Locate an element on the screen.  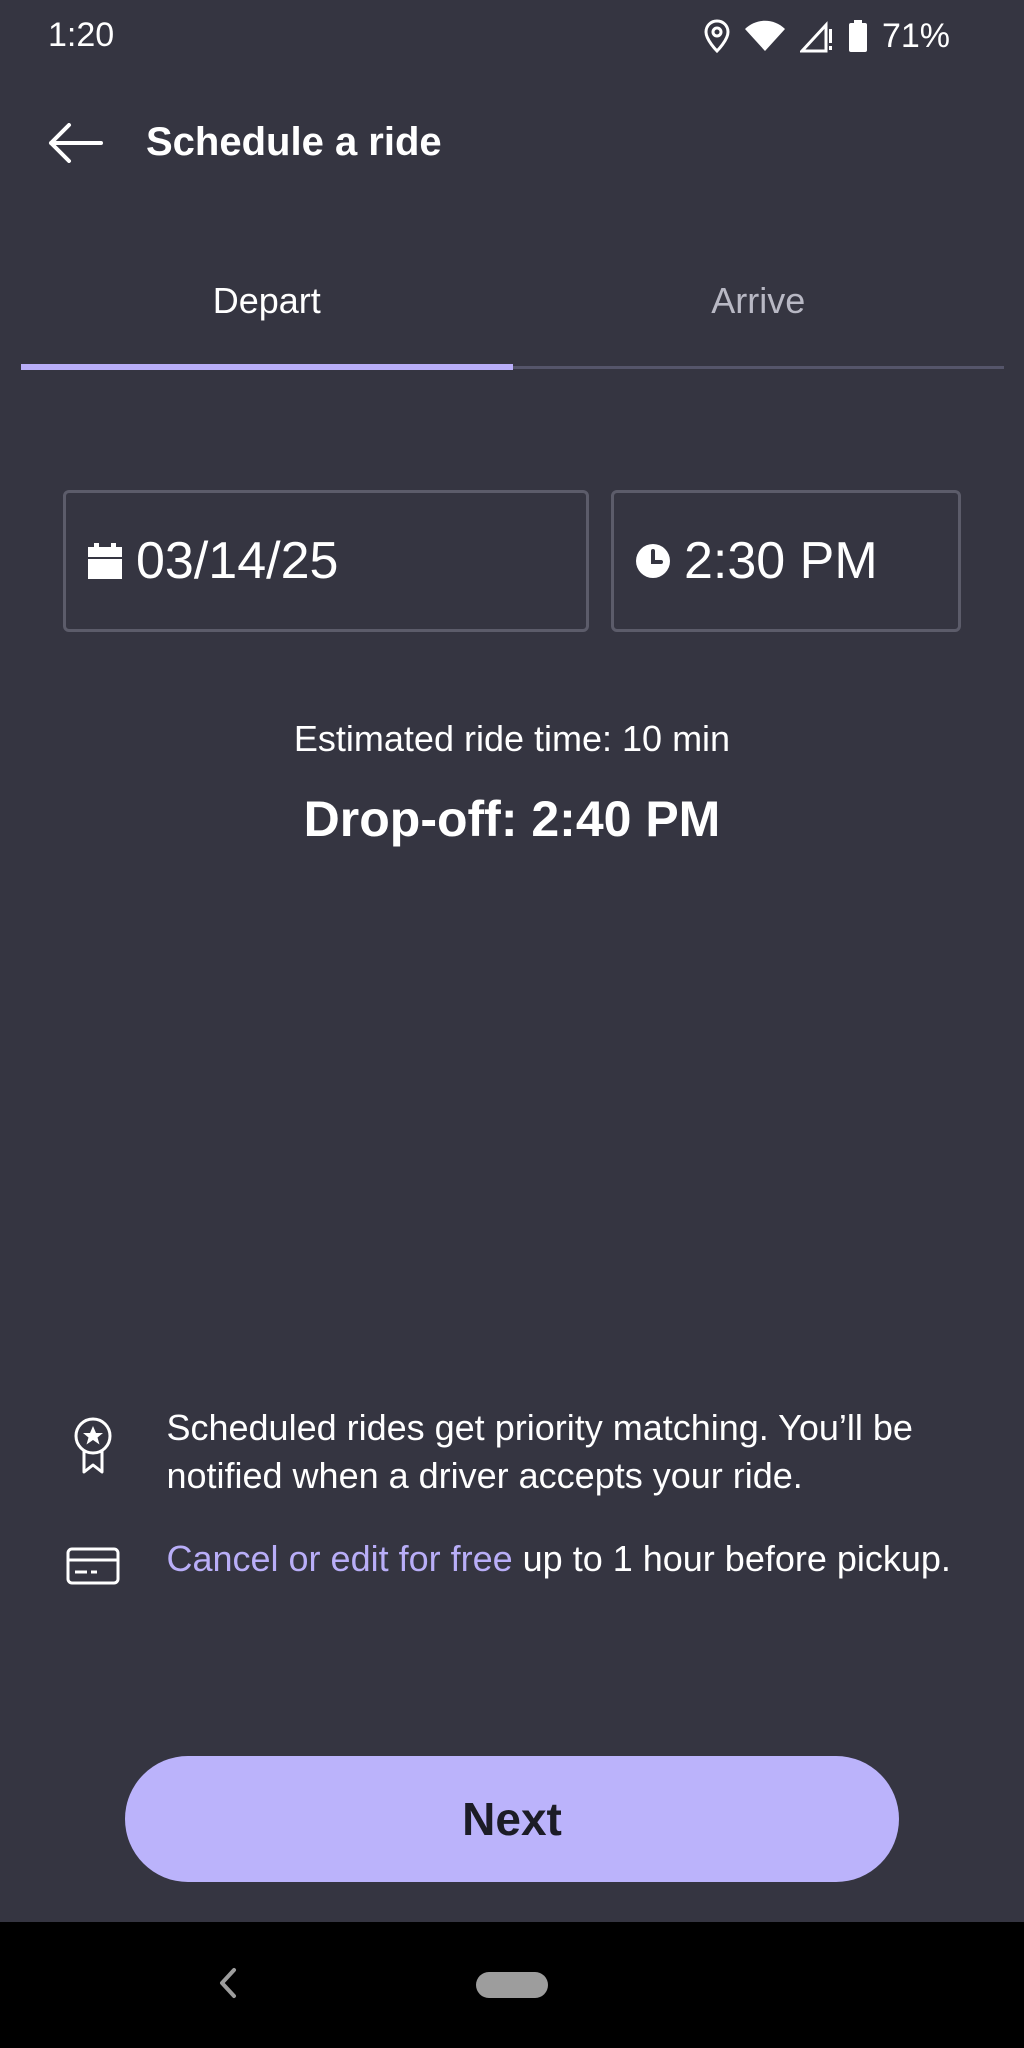
header: Schedule a ride is located at coordinates (512, 145).